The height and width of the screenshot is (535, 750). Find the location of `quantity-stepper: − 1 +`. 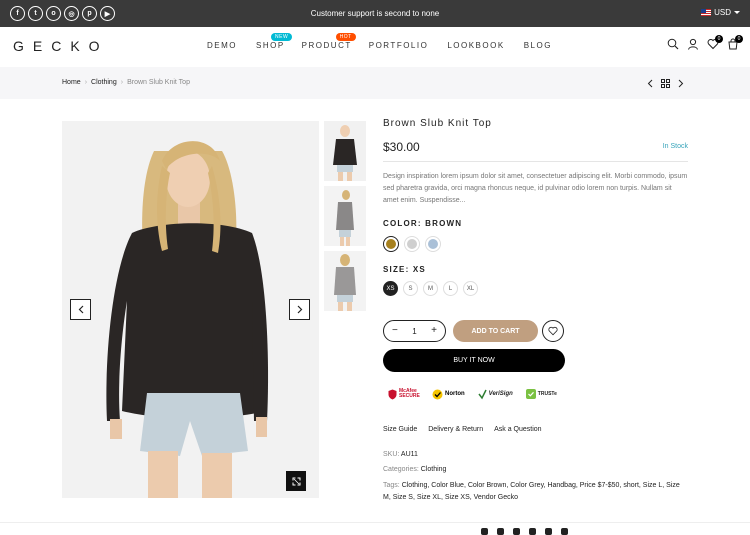

quantity-stepper: − 1 + is located at coordinates (414, 331).